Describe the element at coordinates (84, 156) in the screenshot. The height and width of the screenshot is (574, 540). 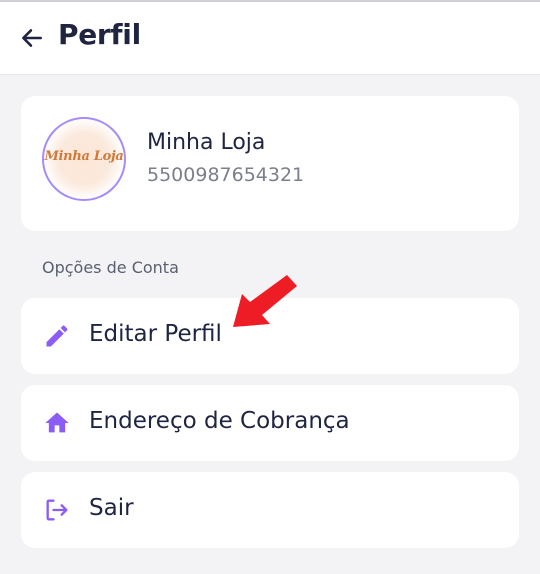
I see `avatar-logo-text: Minha Loja` at that location.